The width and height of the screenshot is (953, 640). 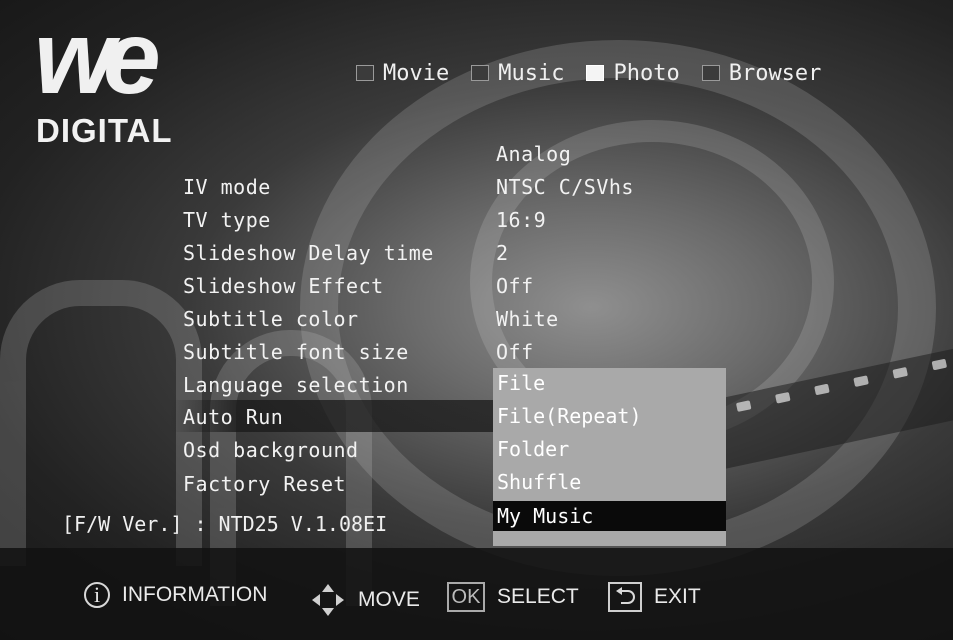 What do you see at coordinates (502, 253) in the screenshot?
I see `setting-value-slideshow-delay: 2` at bounding box center [502, 253].